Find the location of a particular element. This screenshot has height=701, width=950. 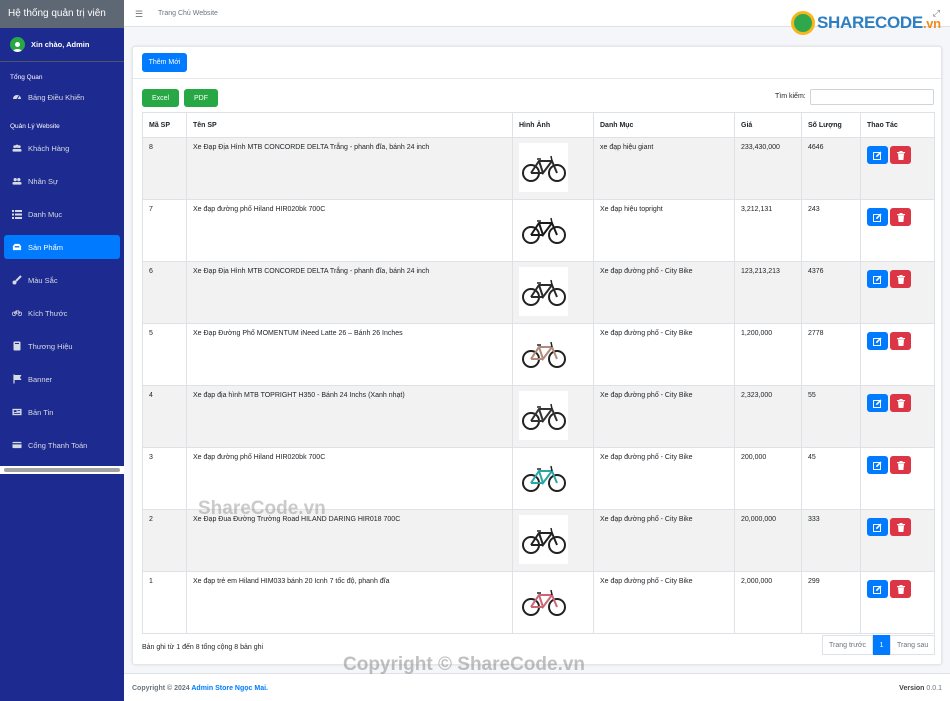

brand-title: Hệ thống quản trị viên is located at coordinates (62, 14).